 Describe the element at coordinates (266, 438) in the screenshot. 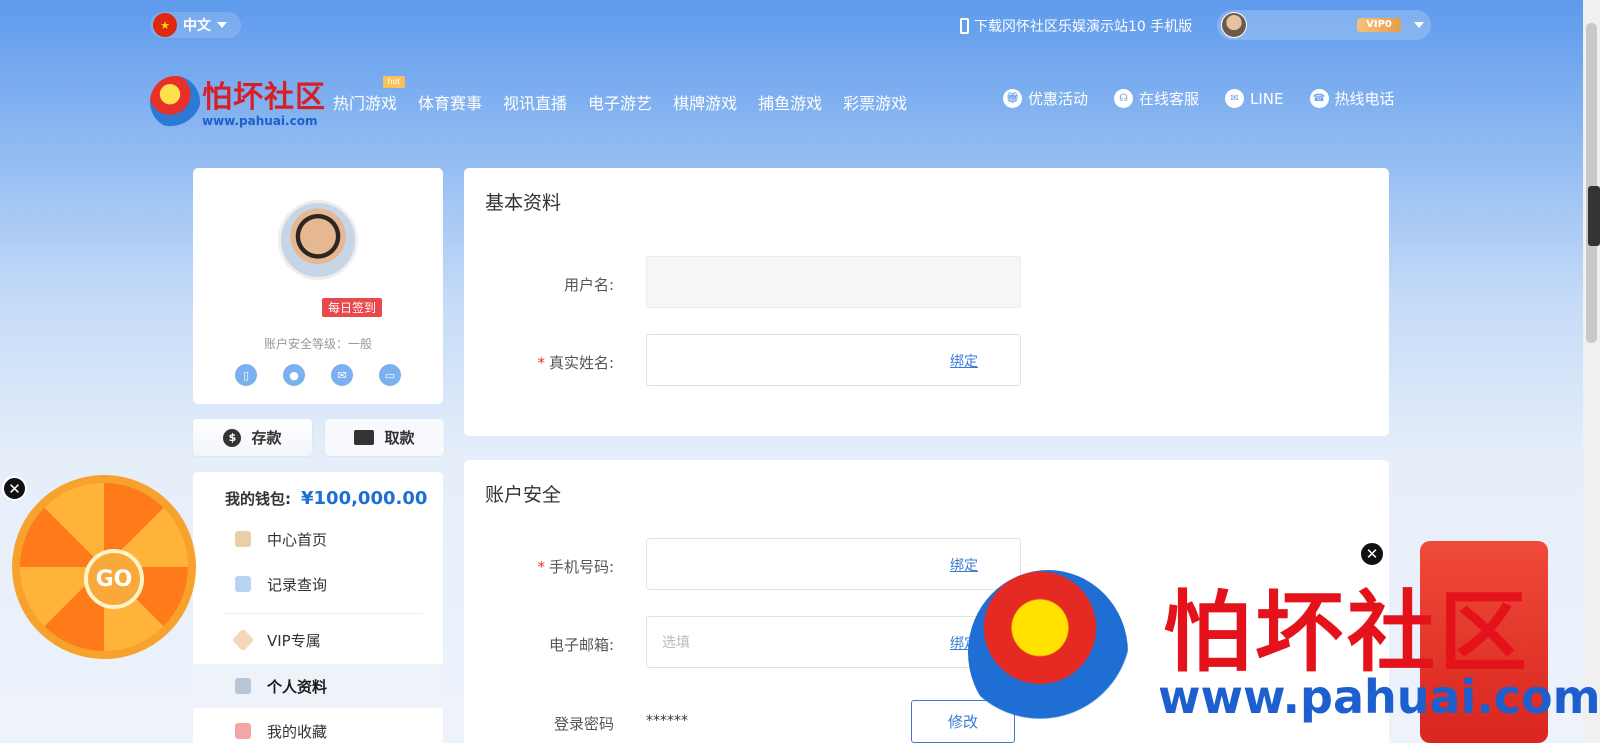

I see `deposit-label: 存款` at that location.